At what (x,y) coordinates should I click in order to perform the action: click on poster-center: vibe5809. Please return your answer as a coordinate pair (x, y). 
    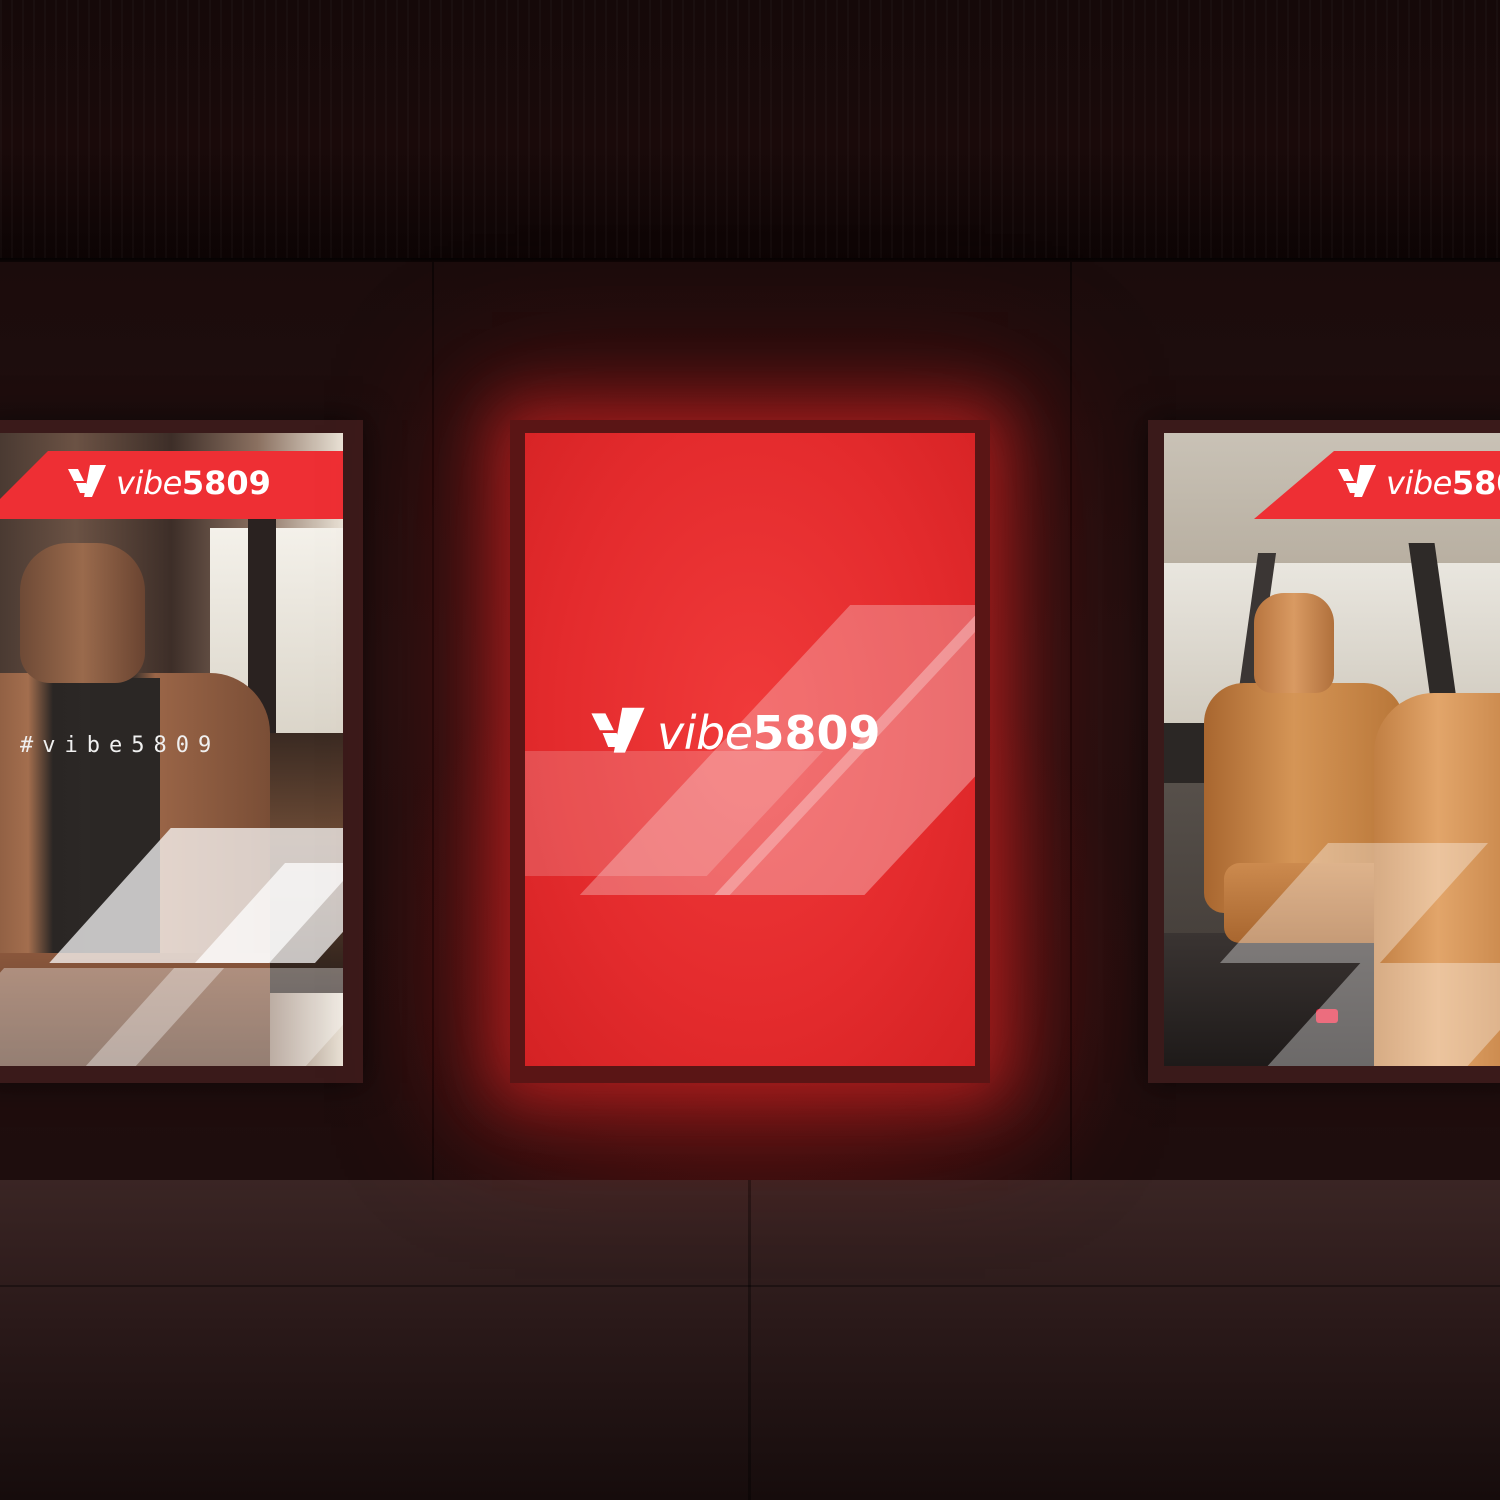
    Looking at the image, I should click on (750, 749).